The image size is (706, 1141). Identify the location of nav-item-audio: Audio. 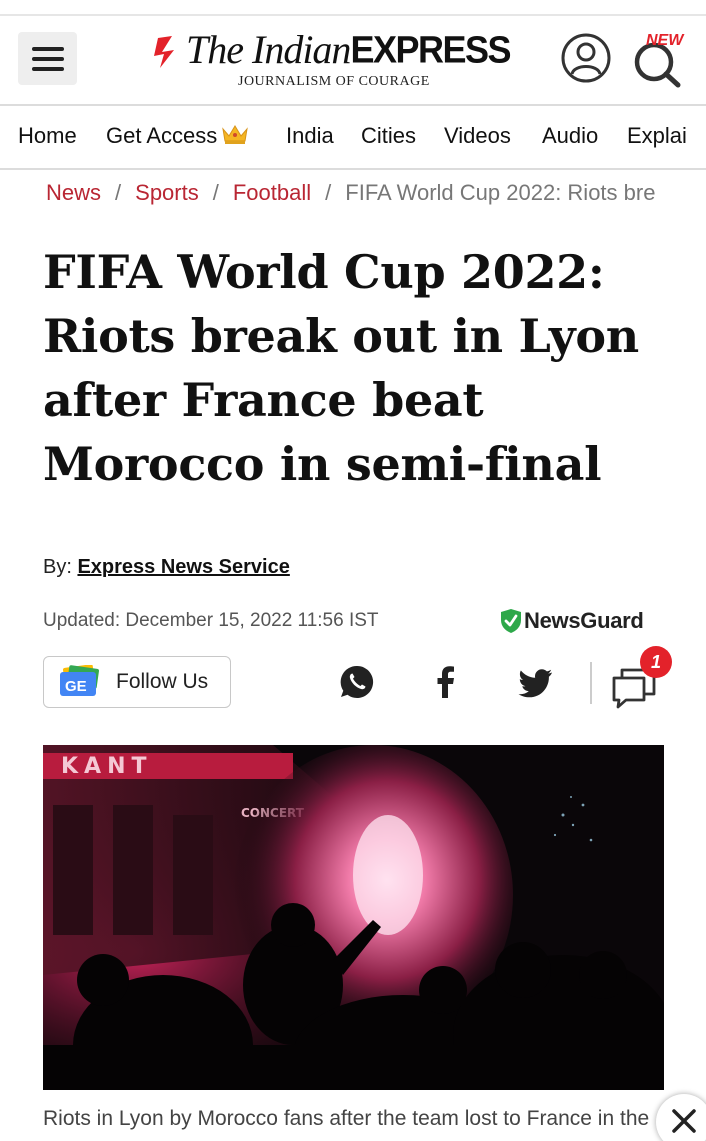
(570, 136).